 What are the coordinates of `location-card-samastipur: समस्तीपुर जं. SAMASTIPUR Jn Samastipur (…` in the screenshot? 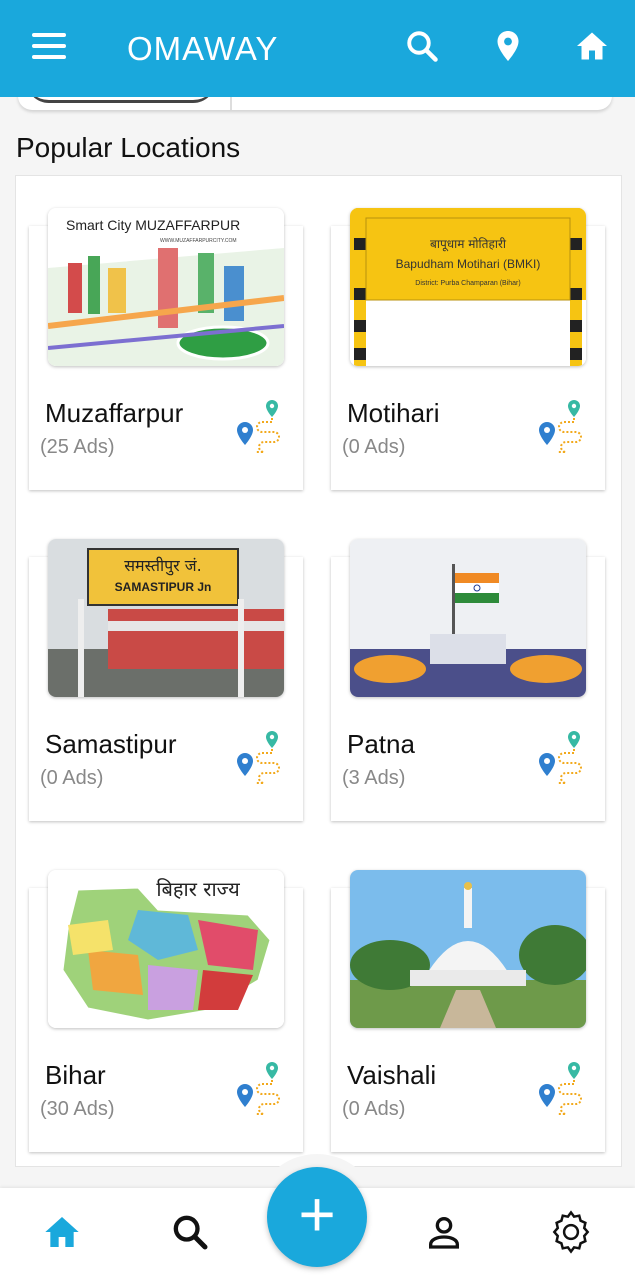 It's located at (166, 680).